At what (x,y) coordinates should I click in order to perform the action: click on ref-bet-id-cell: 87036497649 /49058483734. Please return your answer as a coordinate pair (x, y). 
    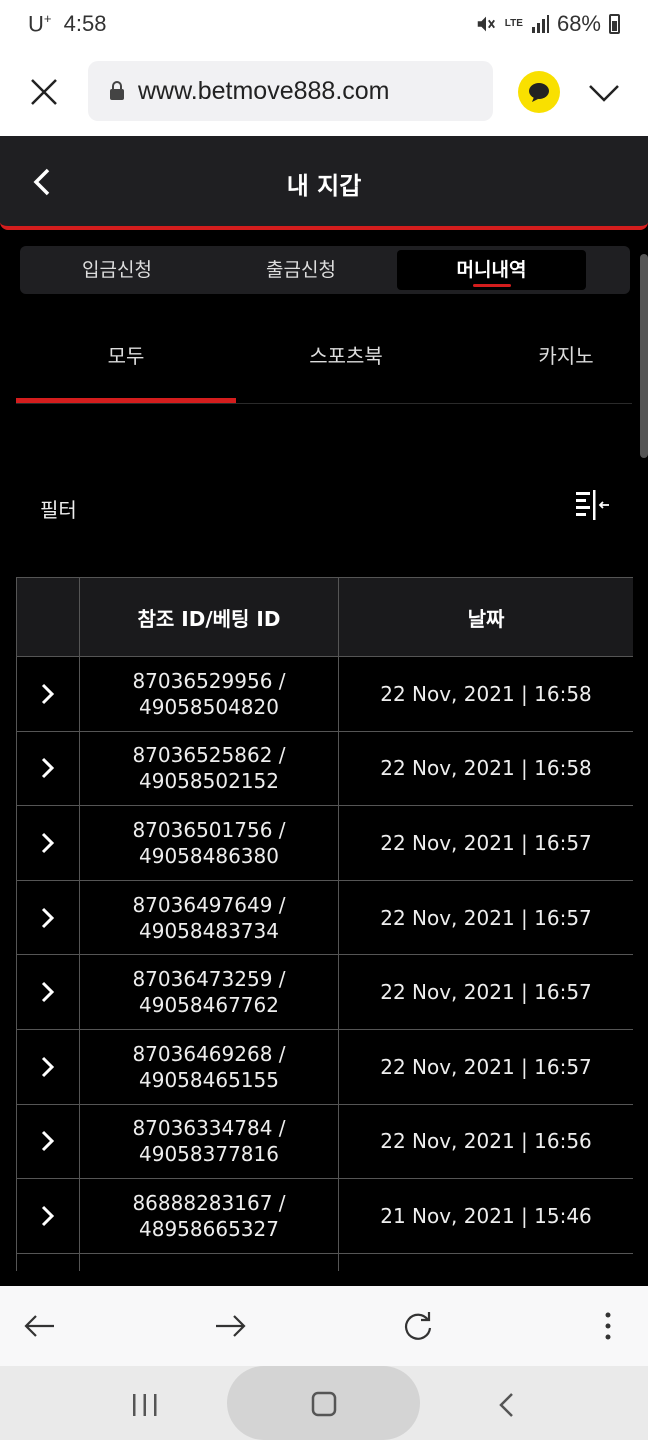
    Looking at the image, I should click on (209, 917).